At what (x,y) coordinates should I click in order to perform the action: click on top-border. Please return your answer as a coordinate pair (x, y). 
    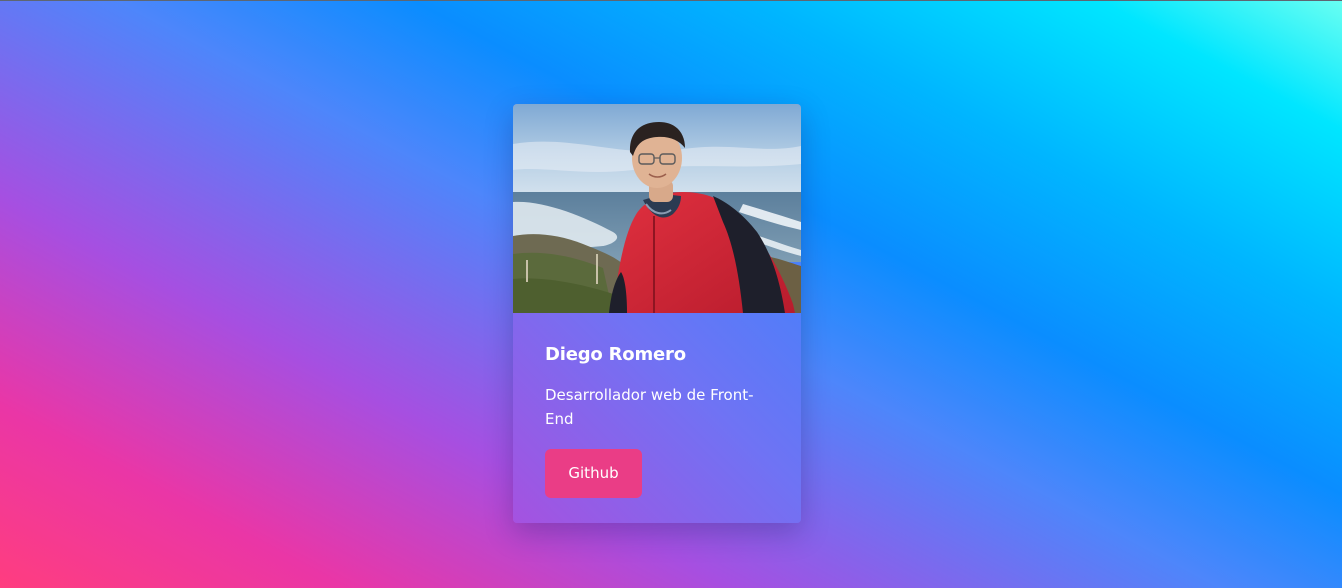
    Looking at the image, I should click on (671, 0).